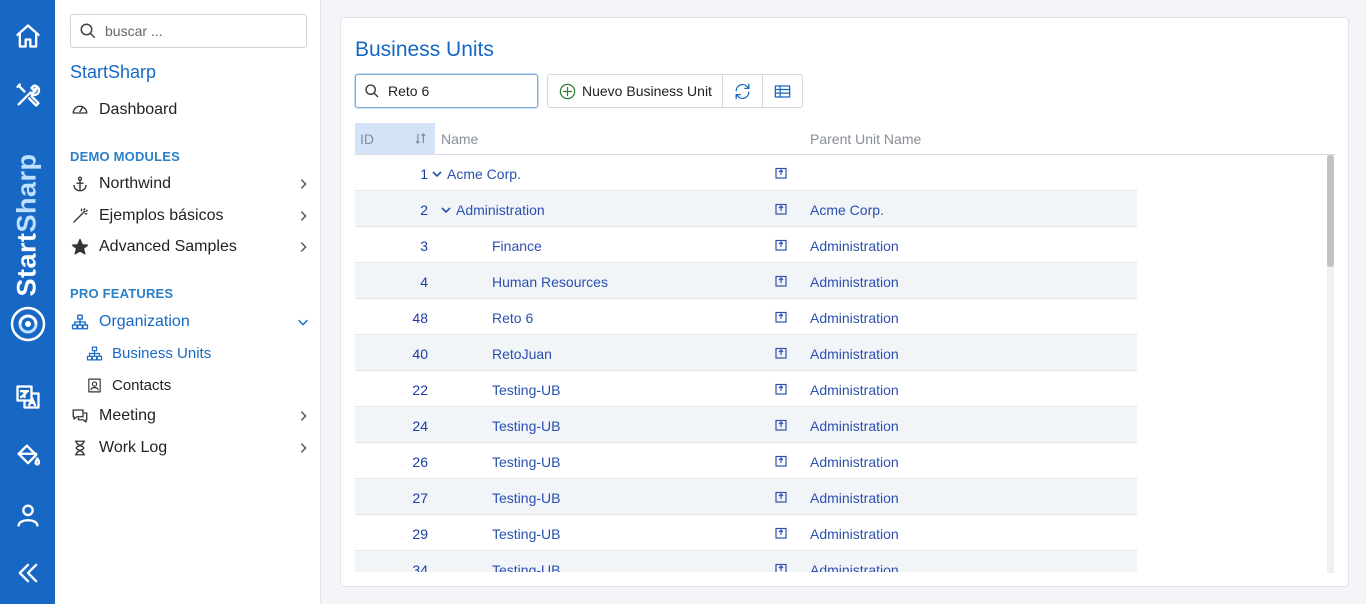 The width and height of the screenshot is (1366, 604). What do you see at coordinates (865, 138) in the screenshot?
I see `column-header-parent-unit-name: Parent Unit Name` at bounding box center [865, 138].